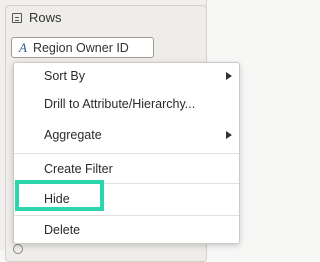 Image resolution: width=320 pixels, height=262 pixels. Describe the element at coordinates (18, 249) in the screenshot. I see `circle-icon` at that location.